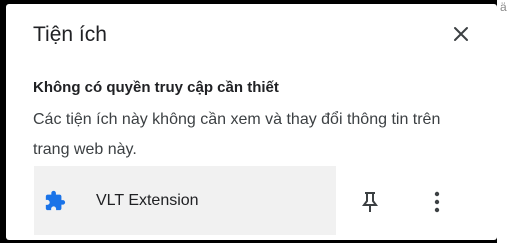 Image resolution: width=513 pixels, height=243 pixels. What do you see at coordinates (503, 7) in the screenshot?
I see `underlying-page-text: ä` at bounding box center [503, 7].